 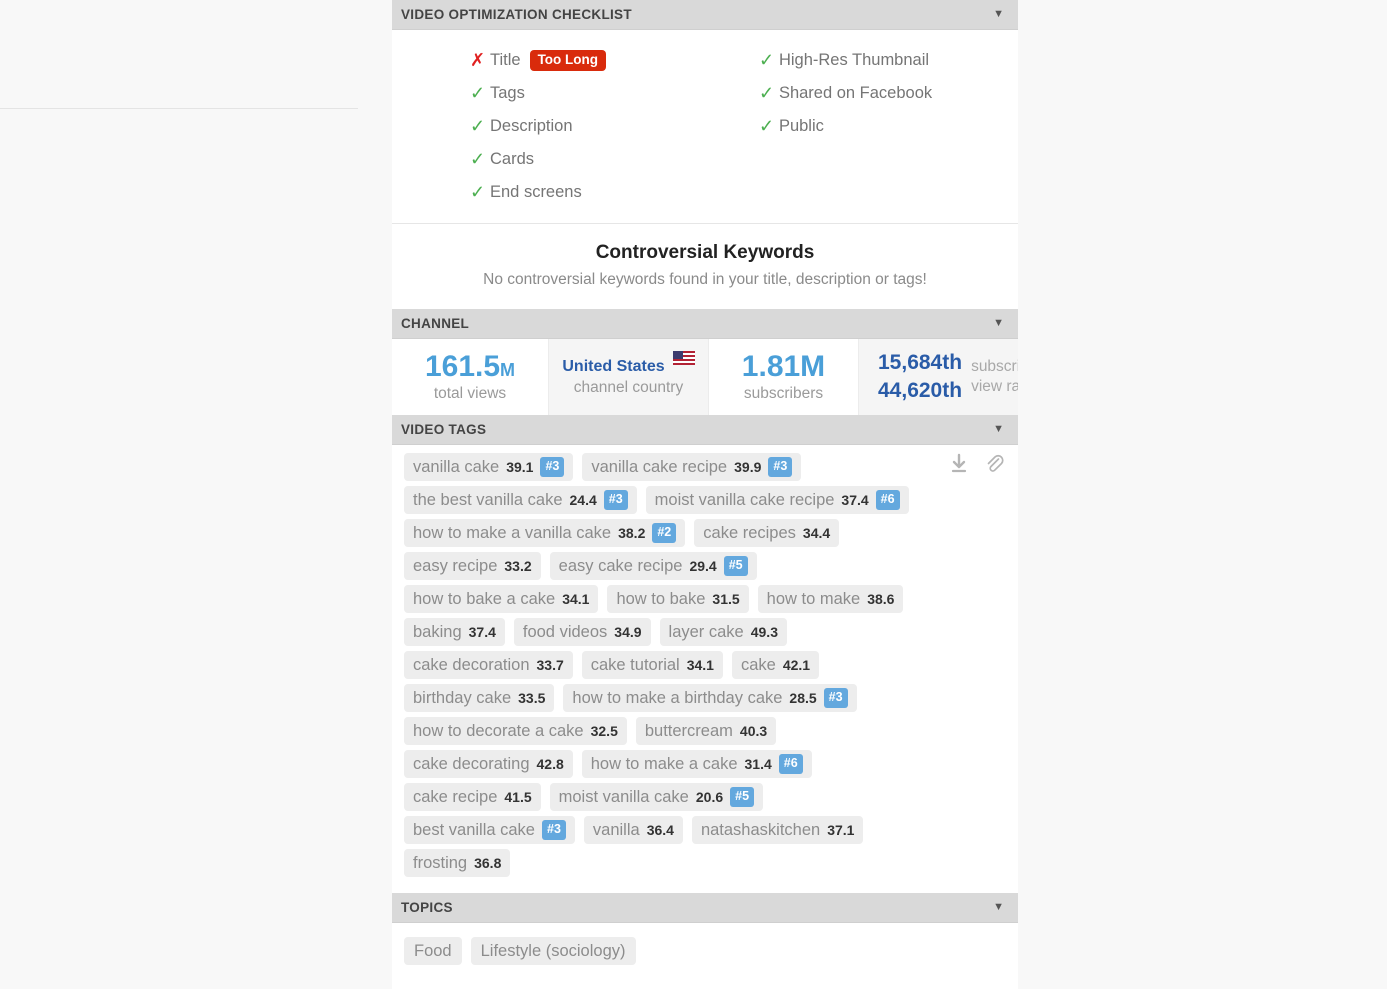 What do you see at coordinates (813, 598) in the screenshot?
I see `tag-label: how to make` at bounding box center [813, 598].